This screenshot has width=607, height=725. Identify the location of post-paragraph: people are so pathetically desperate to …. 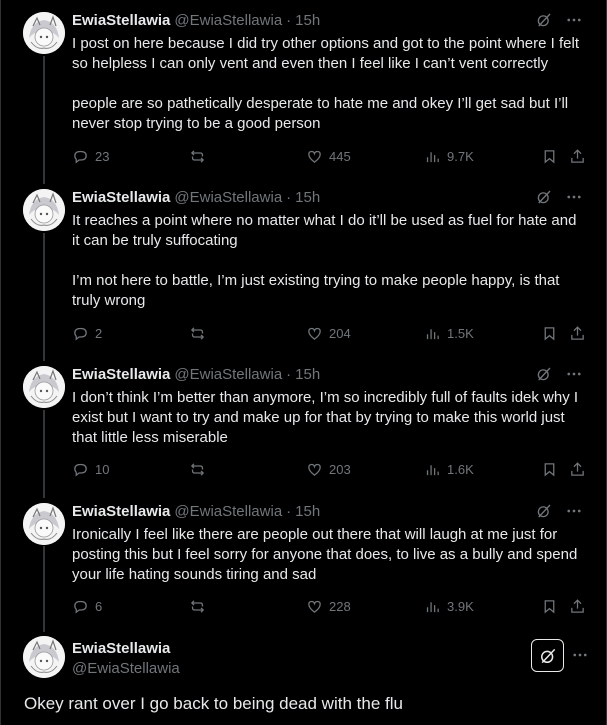
(322, 113).